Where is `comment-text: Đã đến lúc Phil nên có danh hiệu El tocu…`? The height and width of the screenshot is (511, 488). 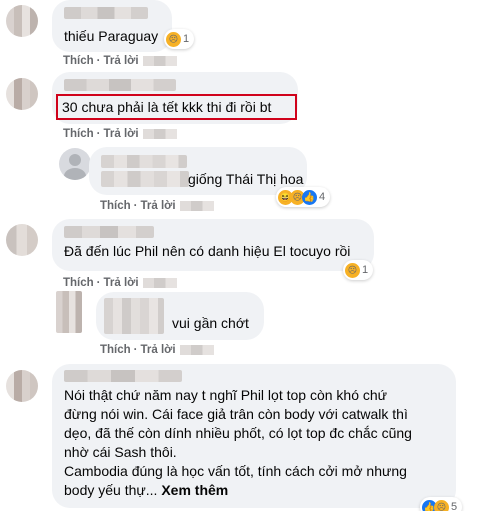 comment-text: Đã đến lúc Phil nên có danh hiệu El tocu… is located at coordinates (207, 251).